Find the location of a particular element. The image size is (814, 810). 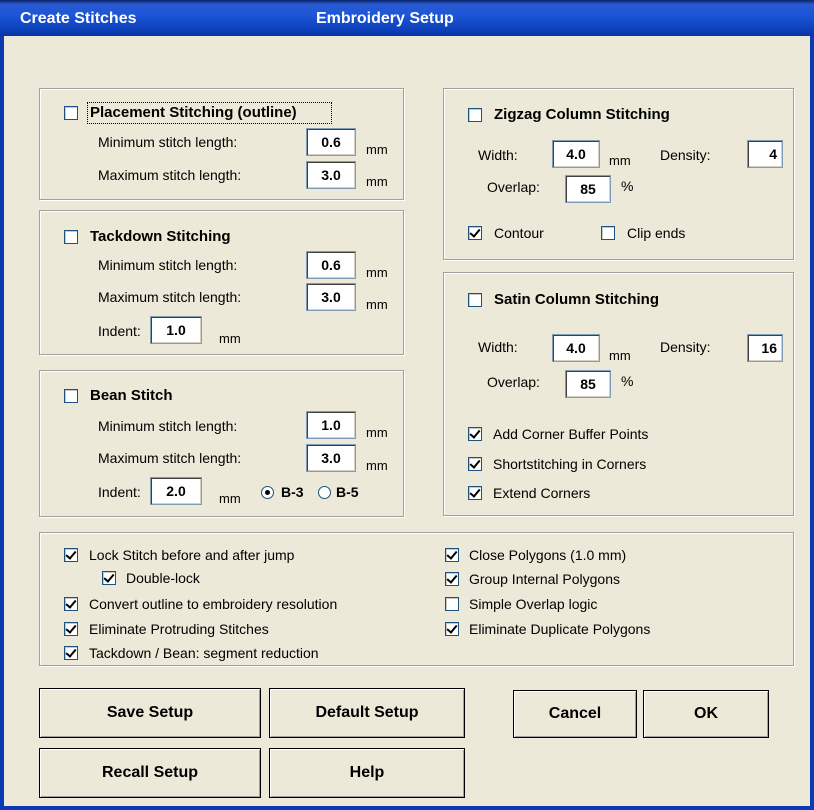

recall-setup-button: Recall Setup is located at coordinates (150, 773).